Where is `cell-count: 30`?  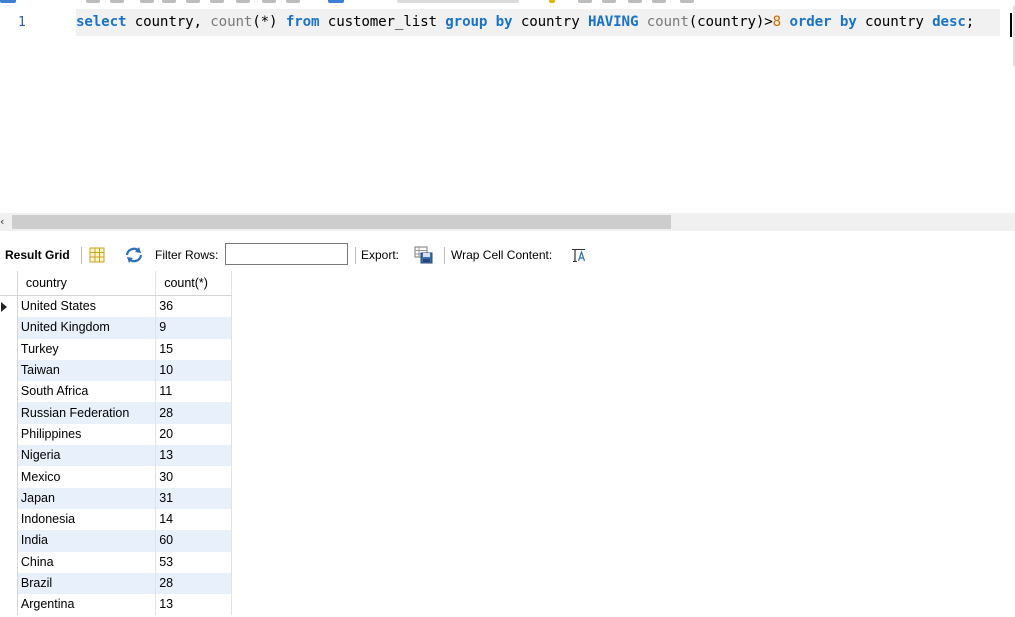 cell-count: 30 is located at coordinates (193, 477).